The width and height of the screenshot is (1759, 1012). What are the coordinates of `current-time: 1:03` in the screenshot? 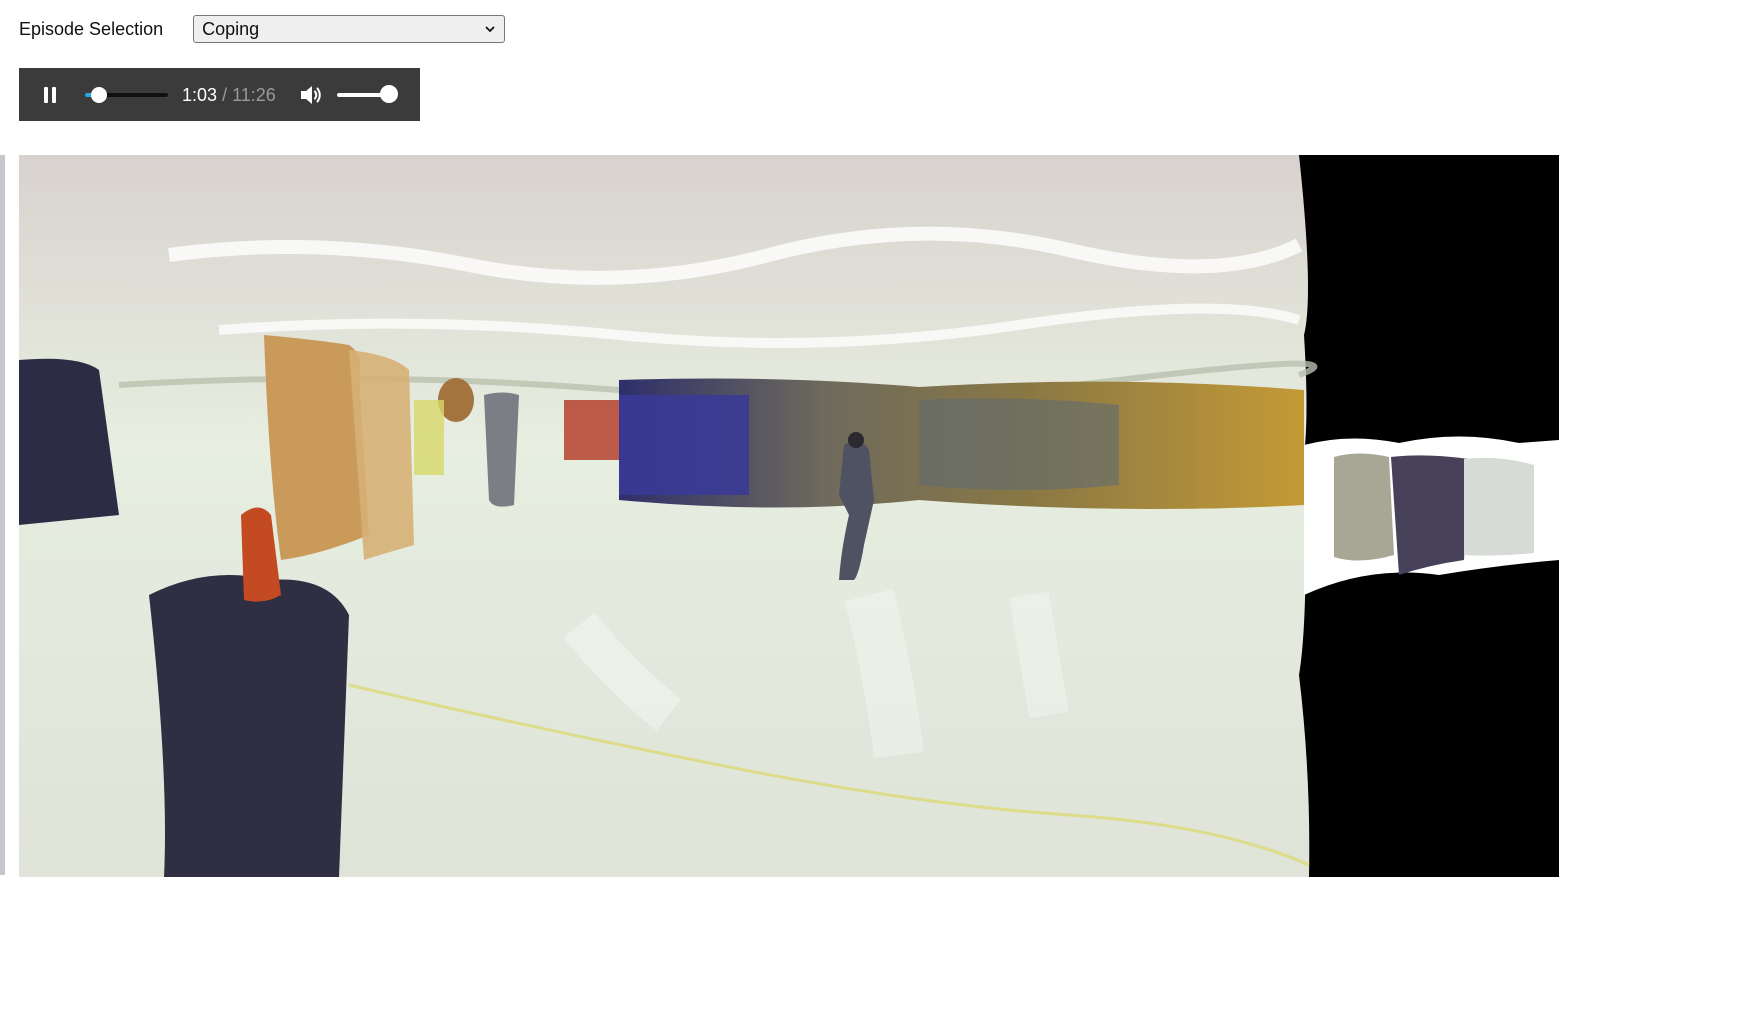 It's located at (200, 95).